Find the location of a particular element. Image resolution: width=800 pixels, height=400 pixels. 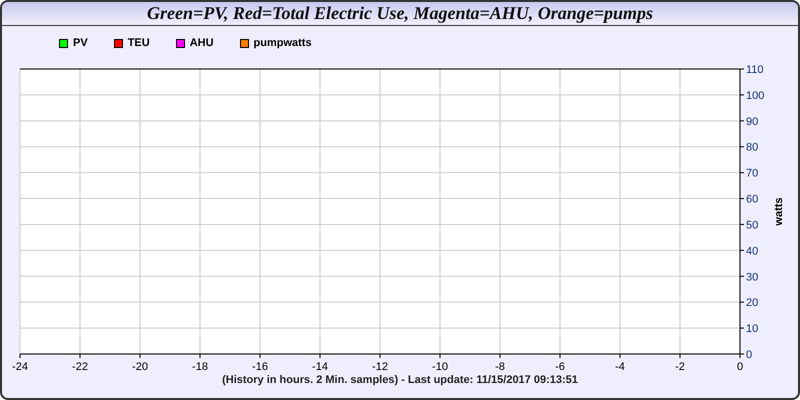

y-tick-label: 70 is located at coordinates (752, 174).